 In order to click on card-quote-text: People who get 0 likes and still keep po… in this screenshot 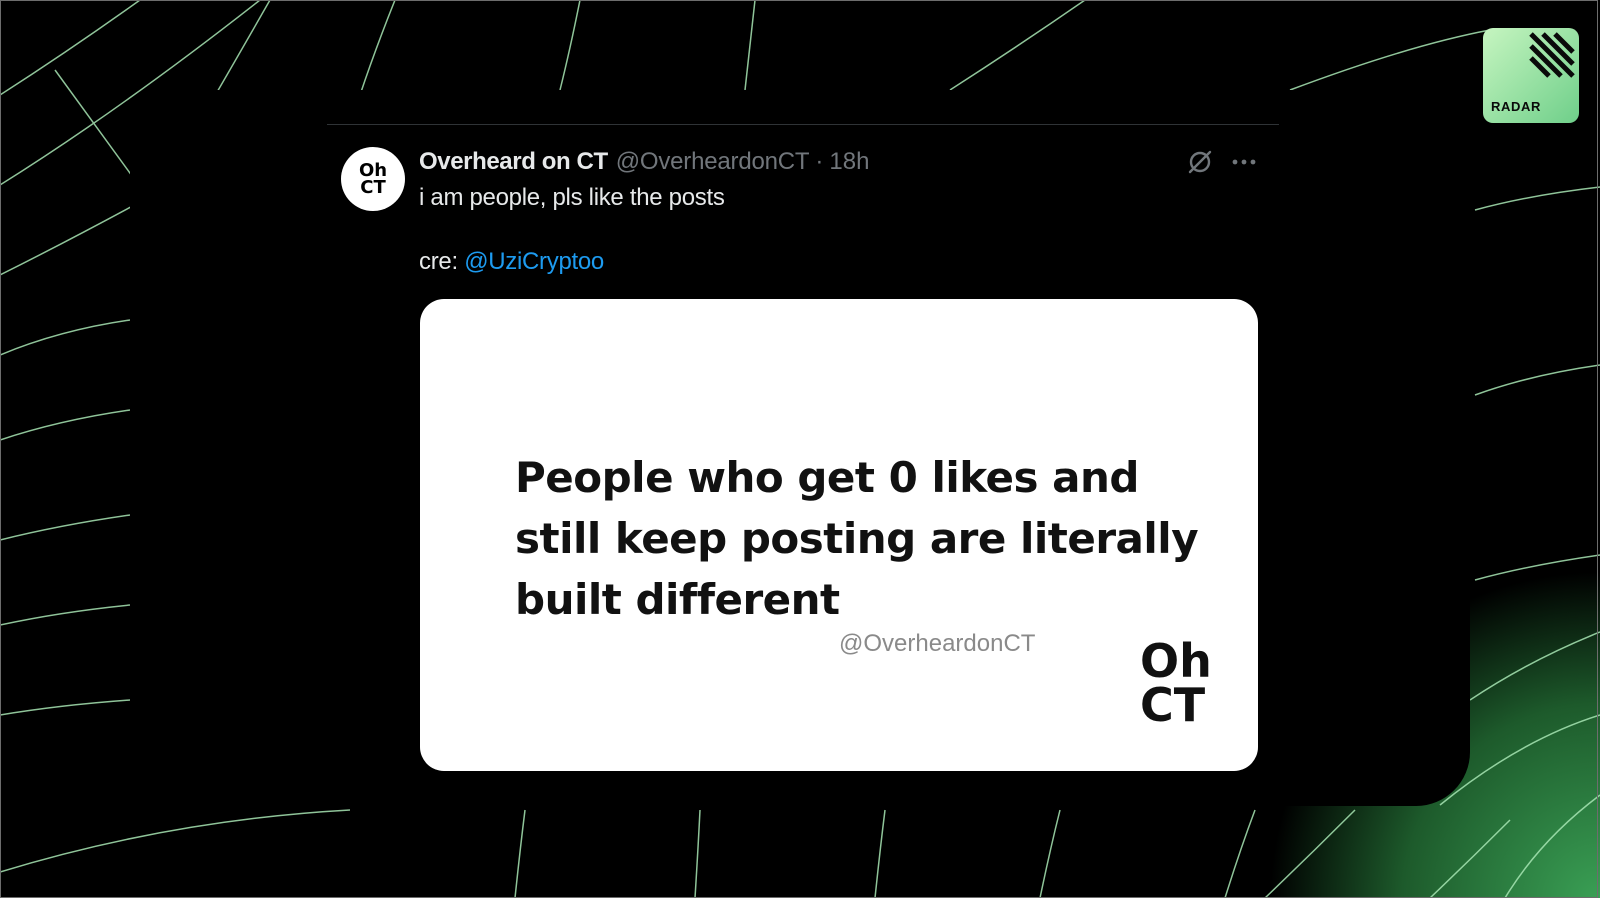, I will do `click(857, 538)`.